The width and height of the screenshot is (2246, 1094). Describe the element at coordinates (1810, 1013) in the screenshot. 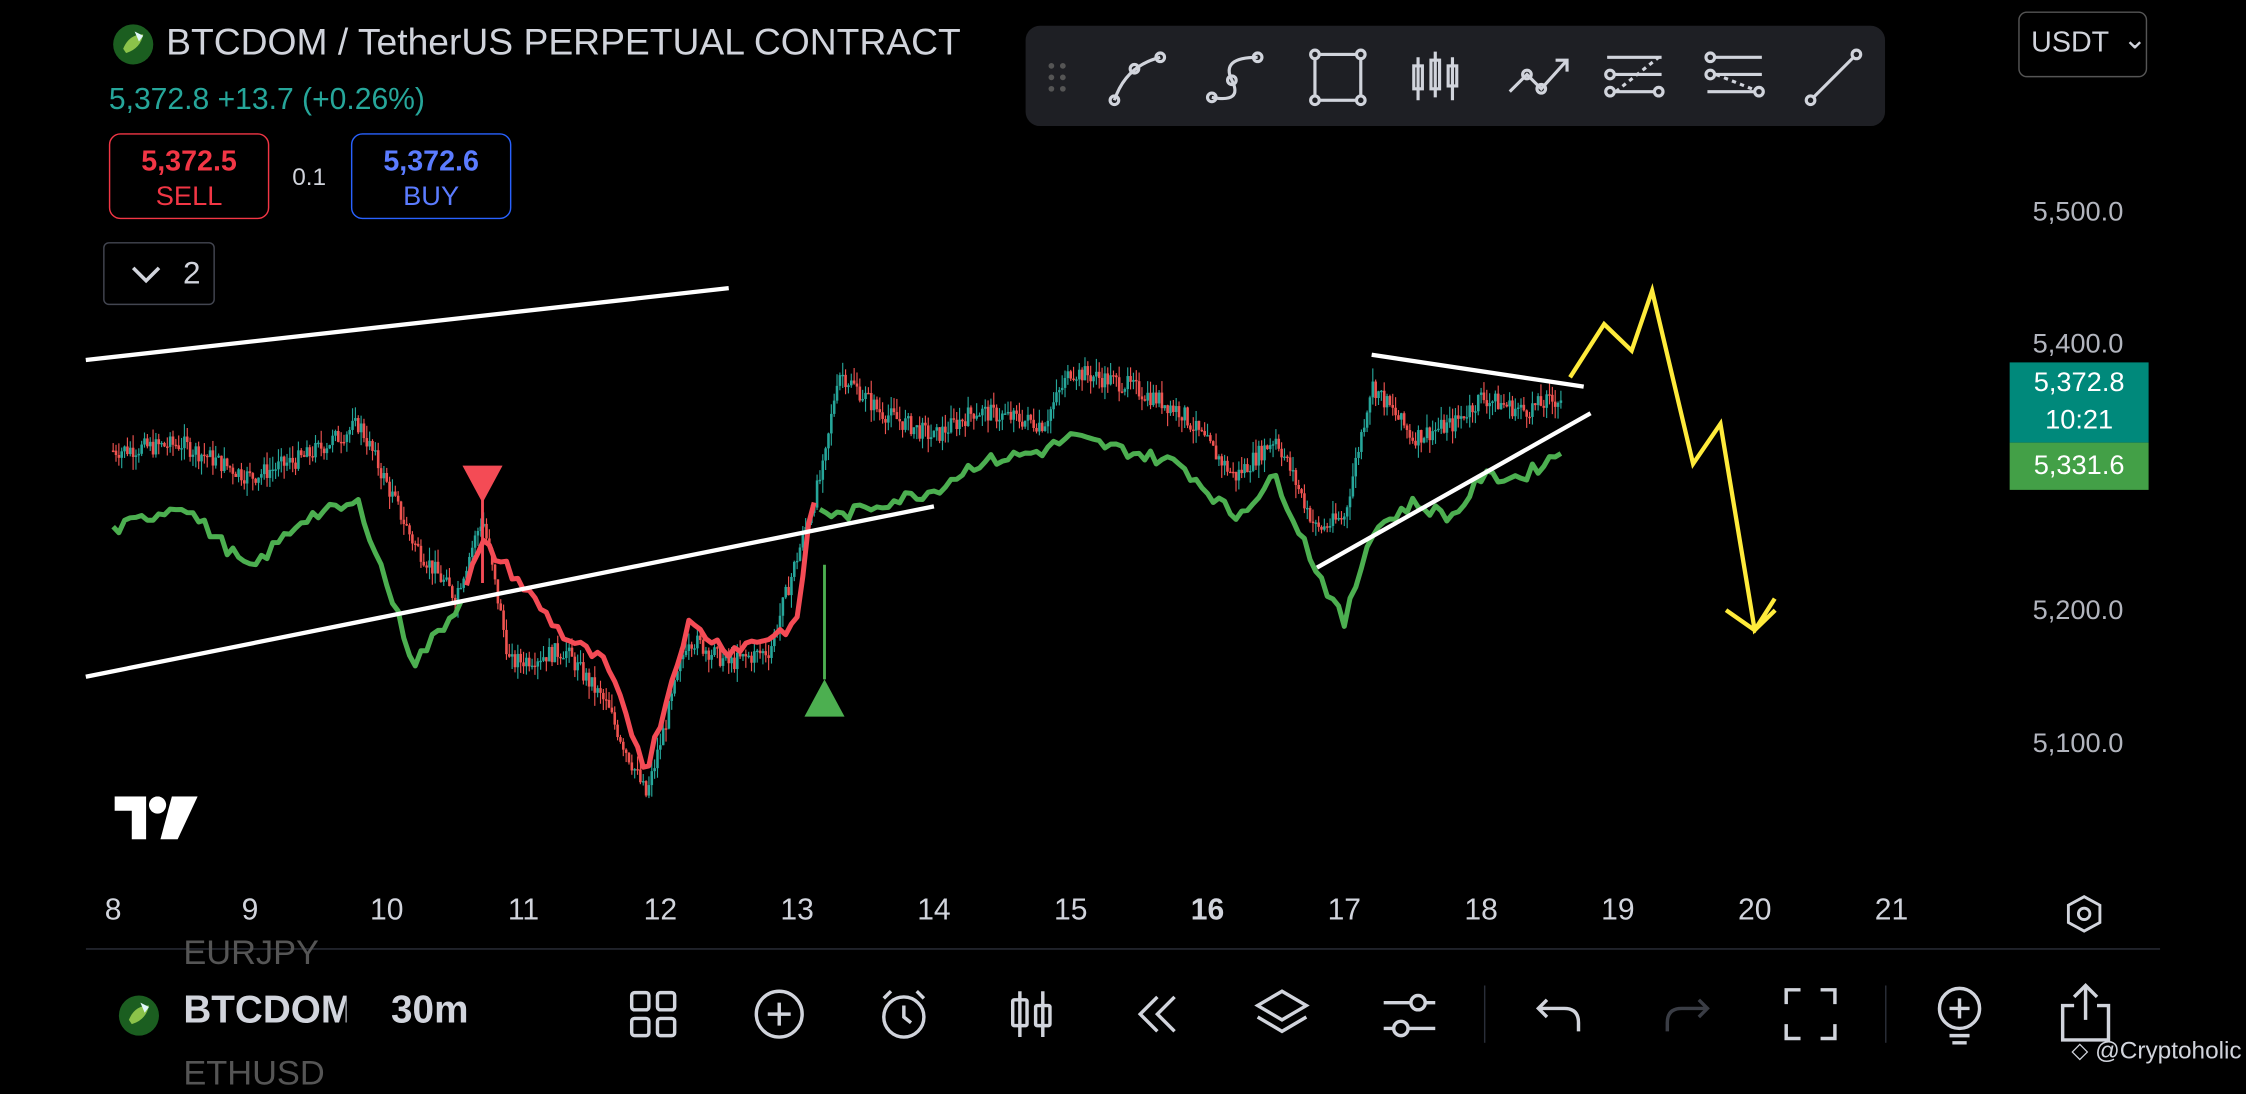

I see `fullscreen-icon` at that location.